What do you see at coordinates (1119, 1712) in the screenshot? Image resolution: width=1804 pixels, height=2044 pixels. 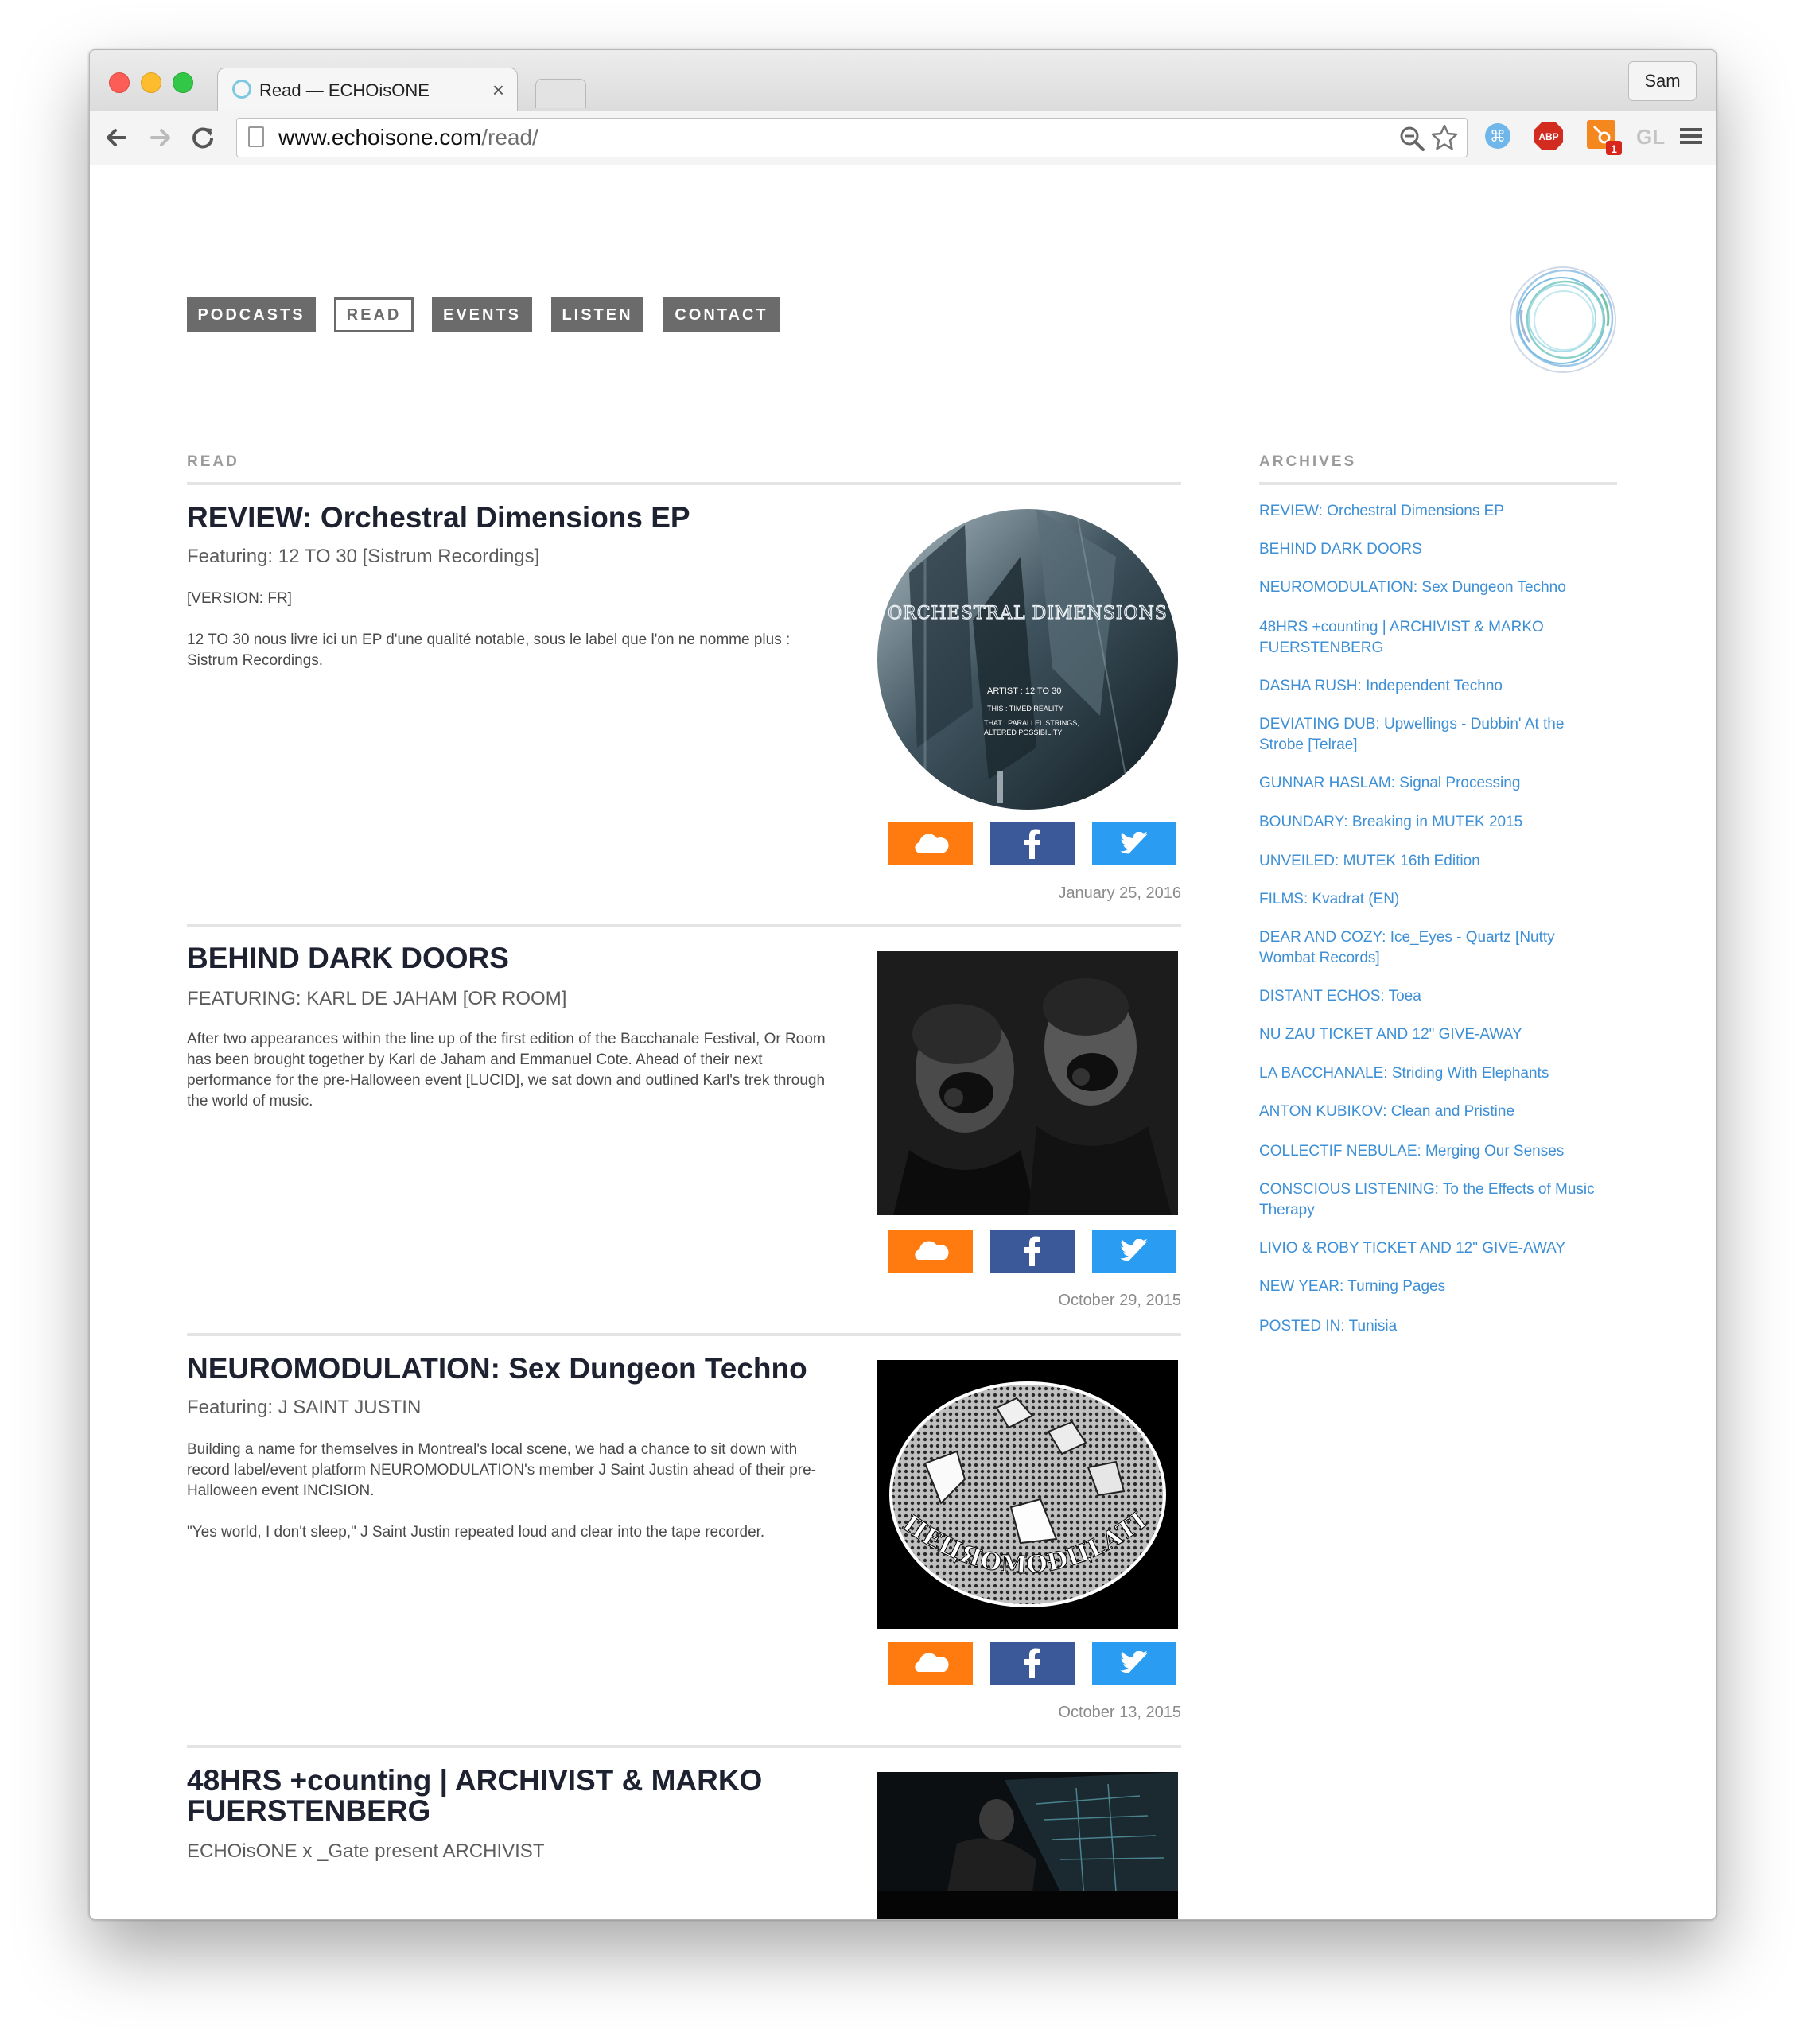 I see `post-date: October 13, 2015` at bounding box center [1119, 1712].